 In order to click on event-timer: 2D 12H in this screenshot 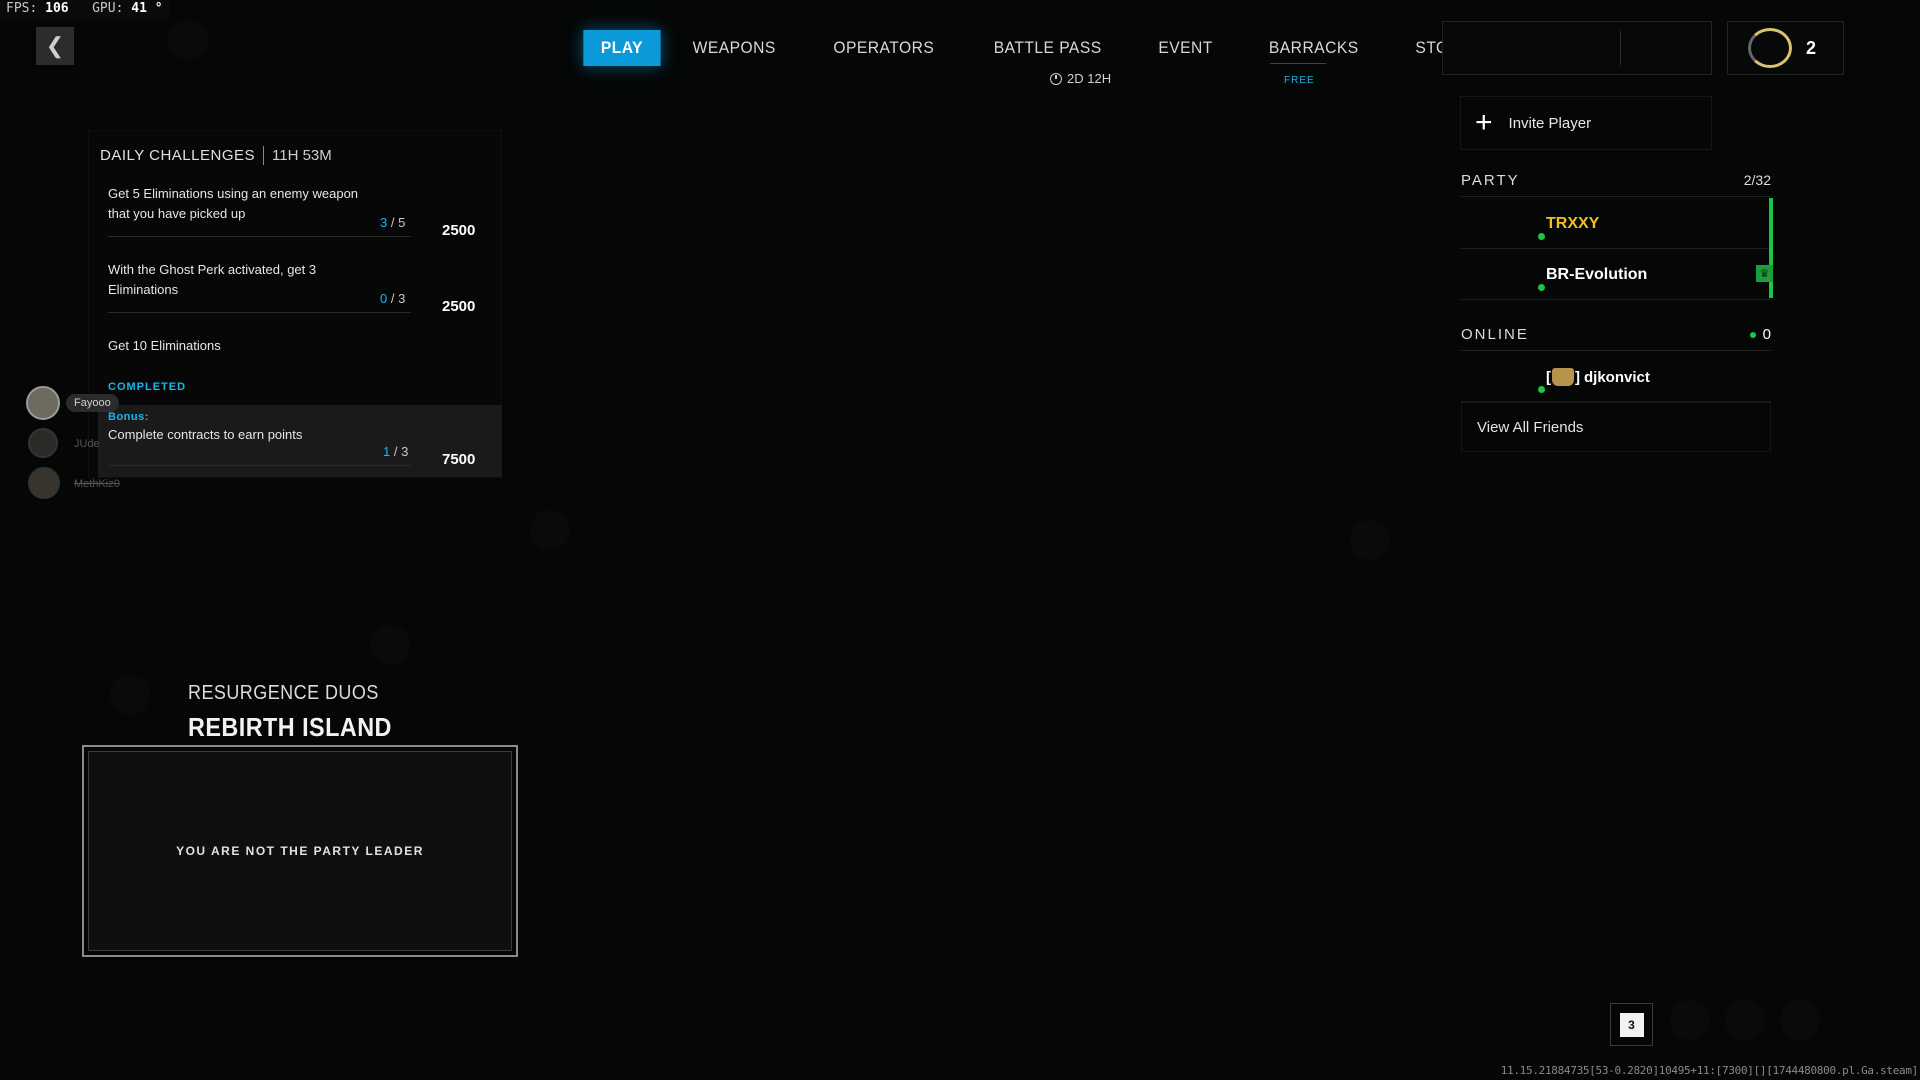, I will do `click(1080, 78)`.